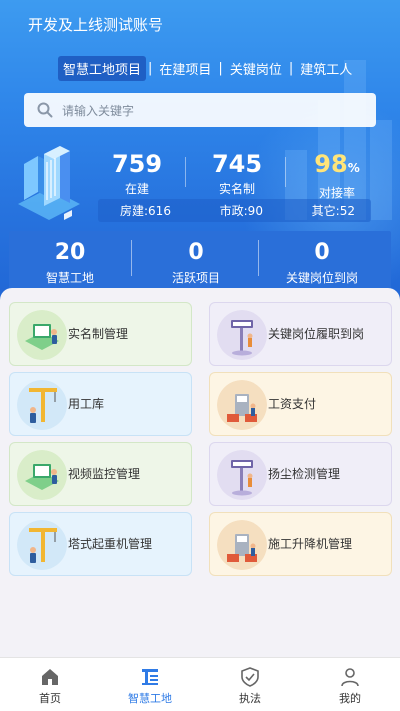  What do you see at coordinates (350, 698) in the screenshot?
I see `nav-label: 我的` at bounding box center [350, 698].